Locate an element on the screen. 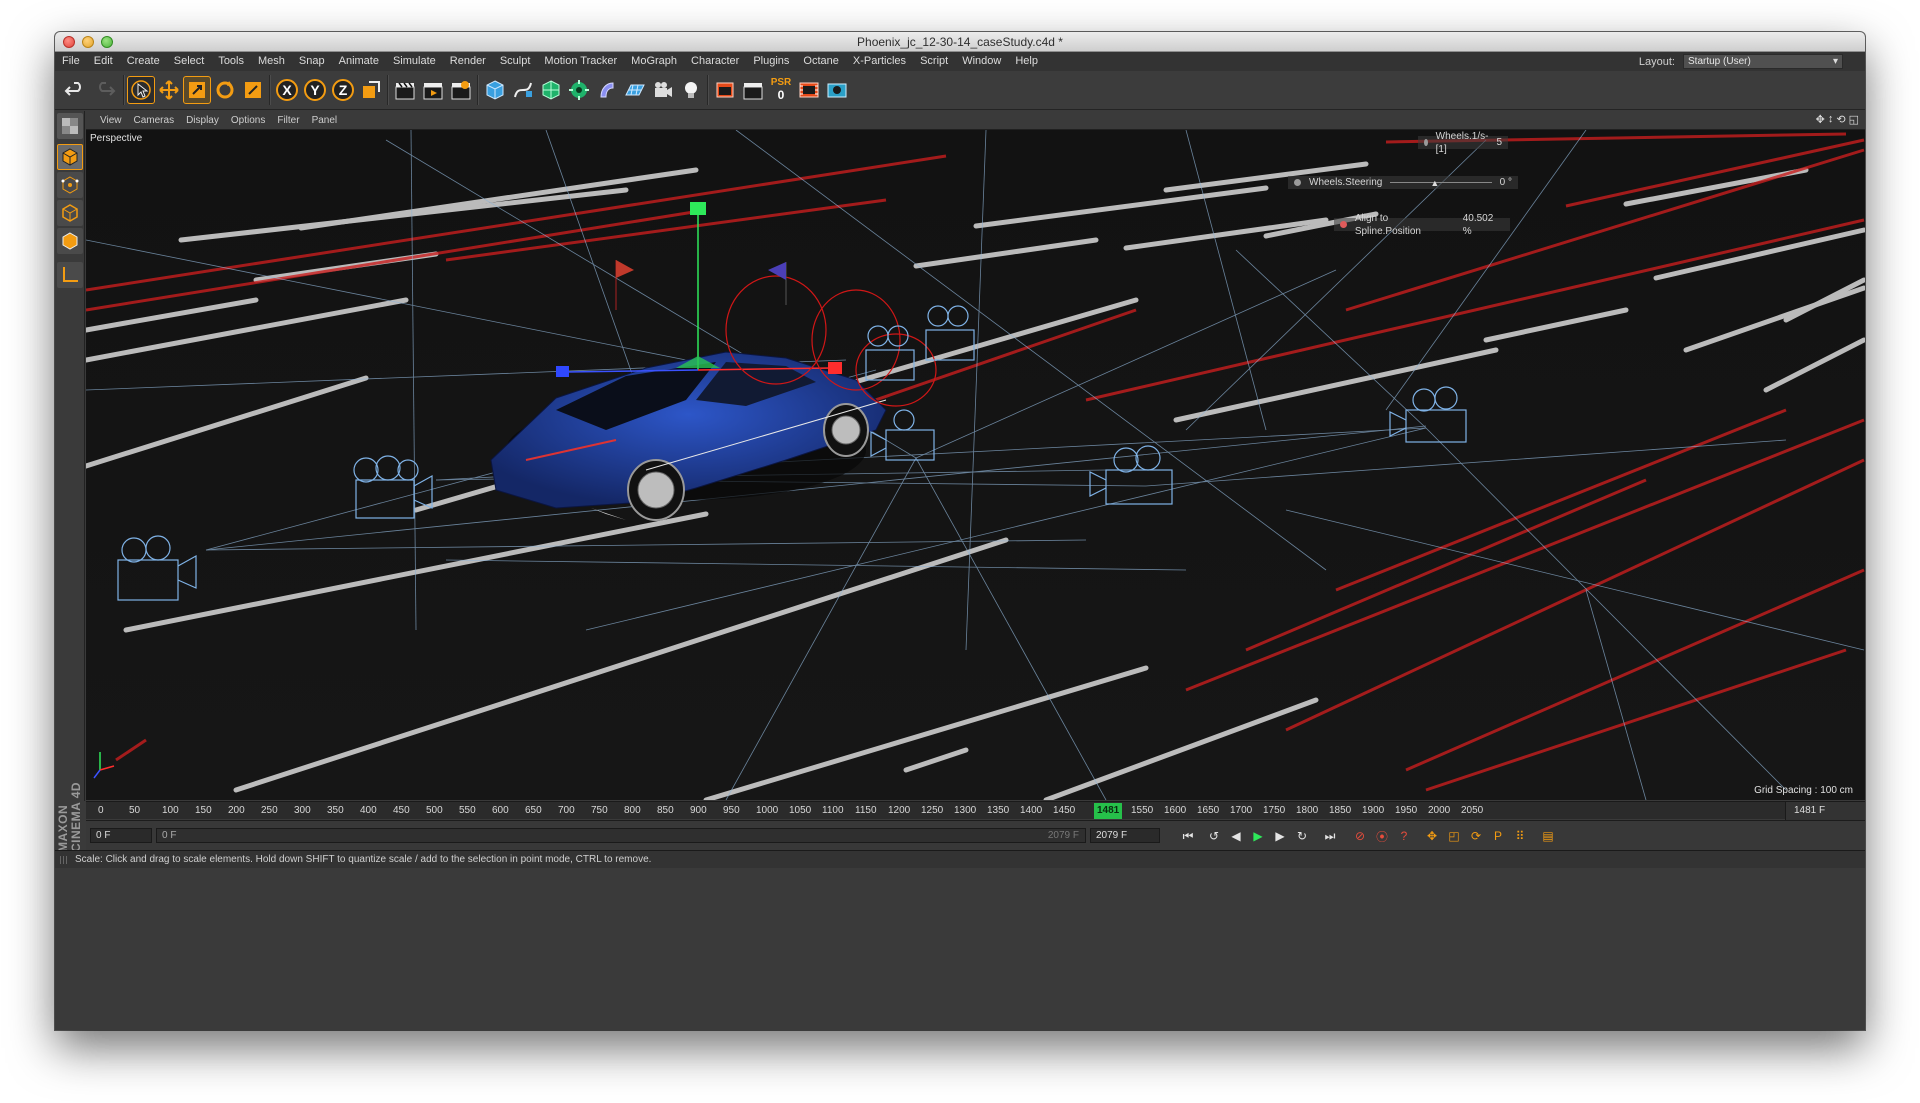 The height and width of the screenshot is (1103, 1920). redo-button is located at coordinates (105, 90).